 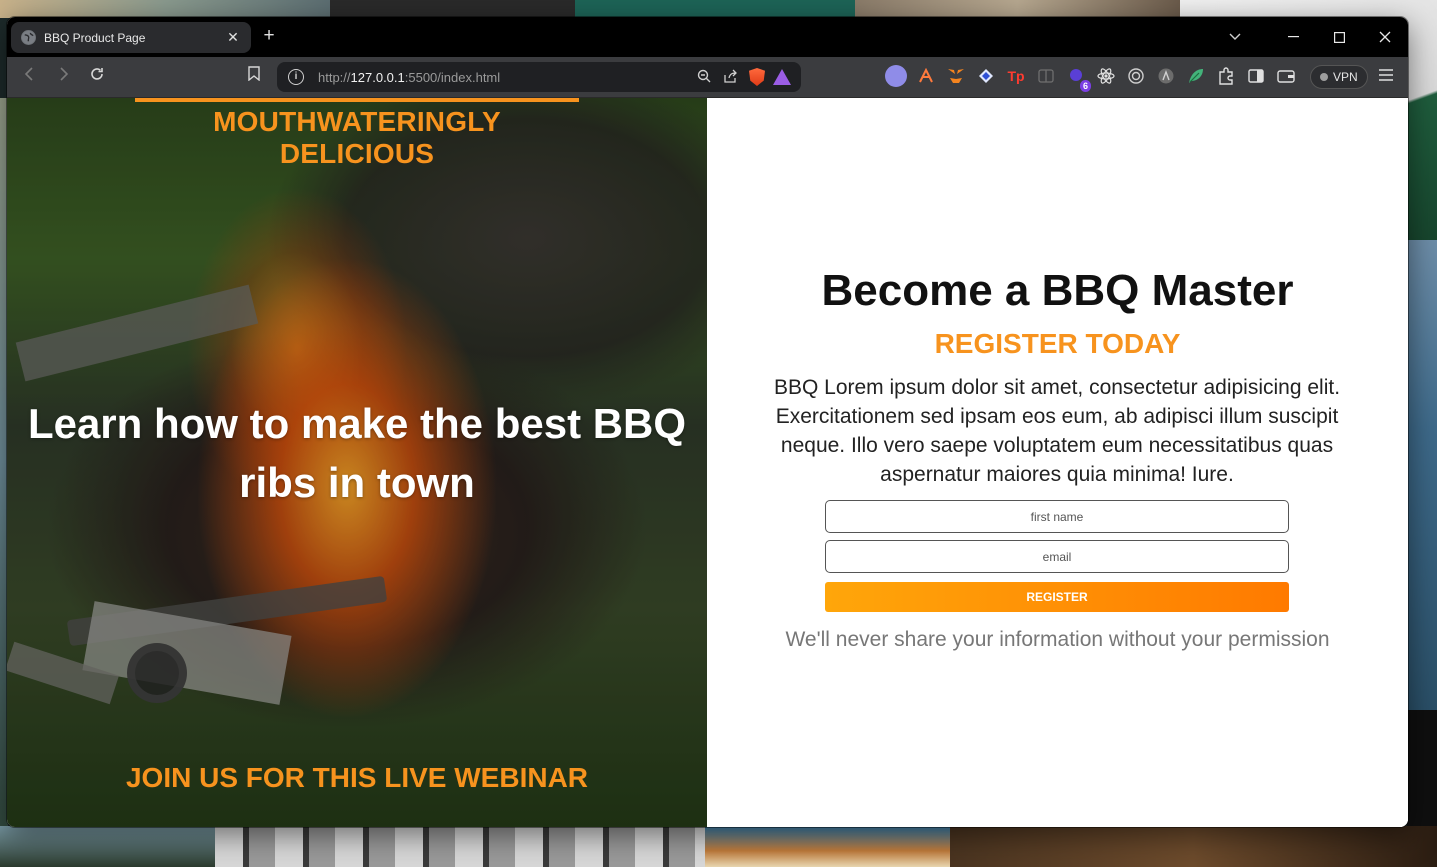 I want to click on react-devtools-icon, so click(x=1106, y=76).